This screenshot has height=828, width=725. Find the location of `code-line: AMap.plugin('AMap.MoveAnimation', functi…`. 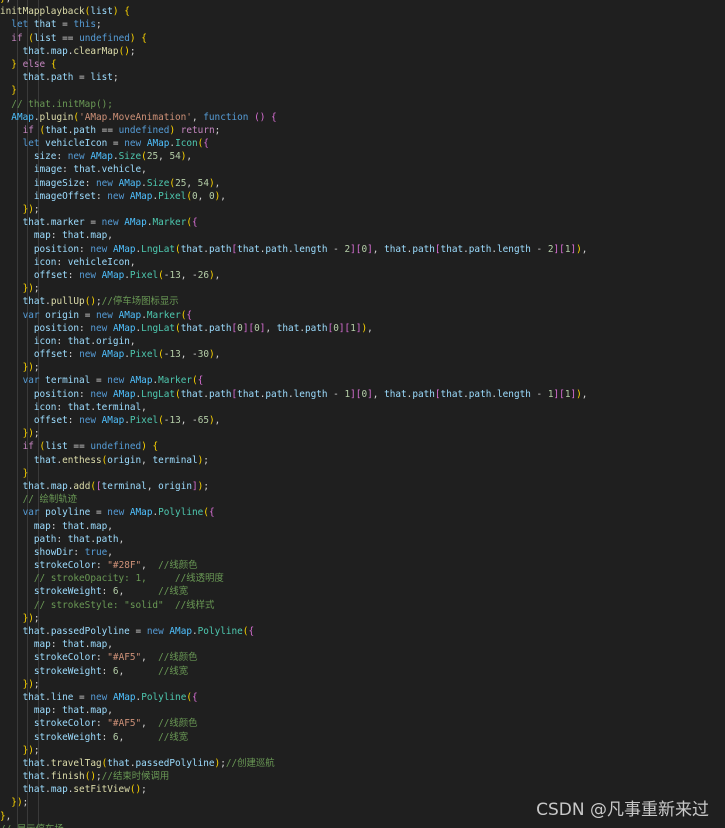

code-line: AMap.plugin('AMap.MoveAnimation', functi… is located at coordinates (293, 117).